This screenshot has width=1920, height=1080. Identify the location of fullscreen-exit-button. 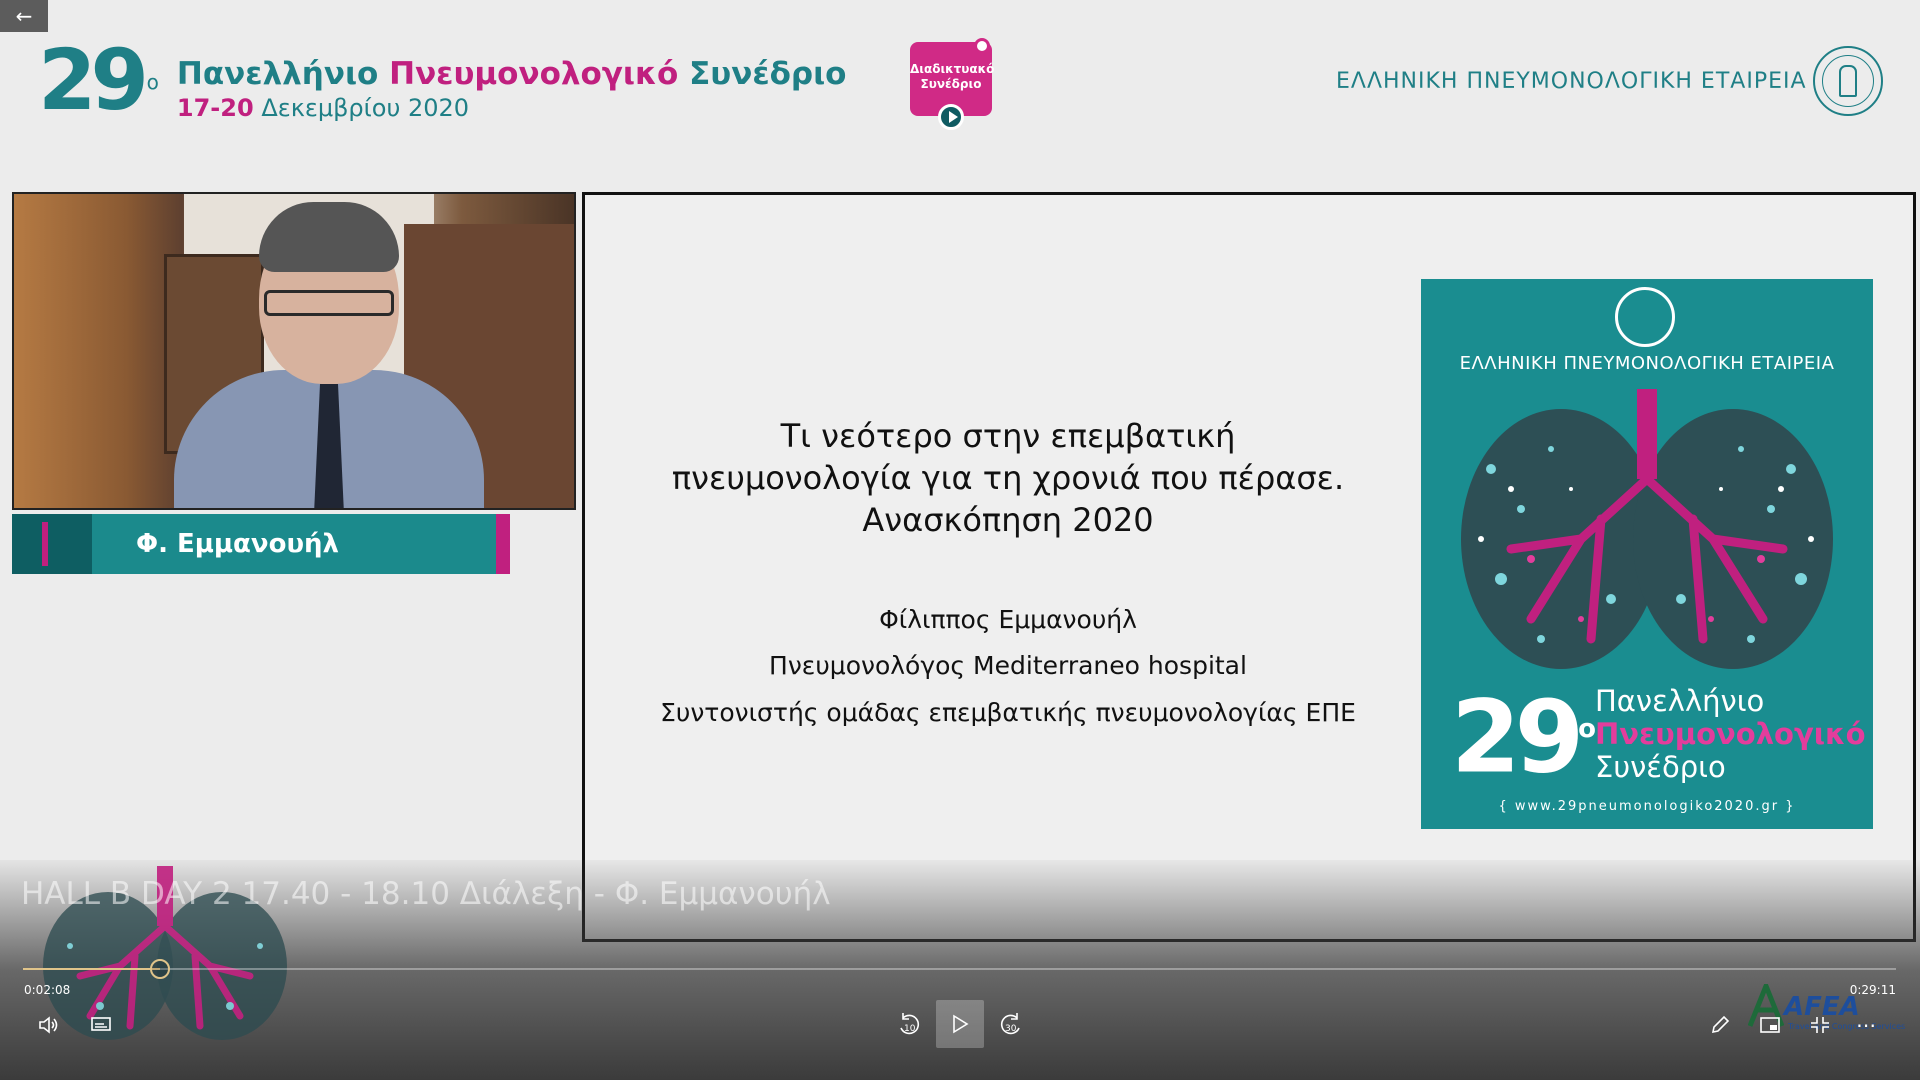
(1820, 1025).